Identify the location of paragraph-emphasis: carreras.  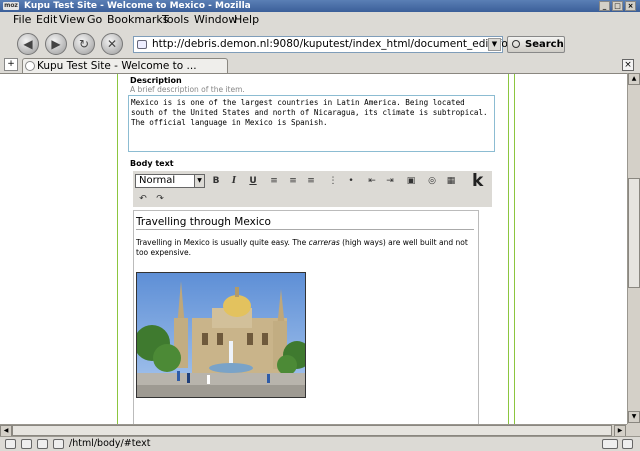
(324, 242).